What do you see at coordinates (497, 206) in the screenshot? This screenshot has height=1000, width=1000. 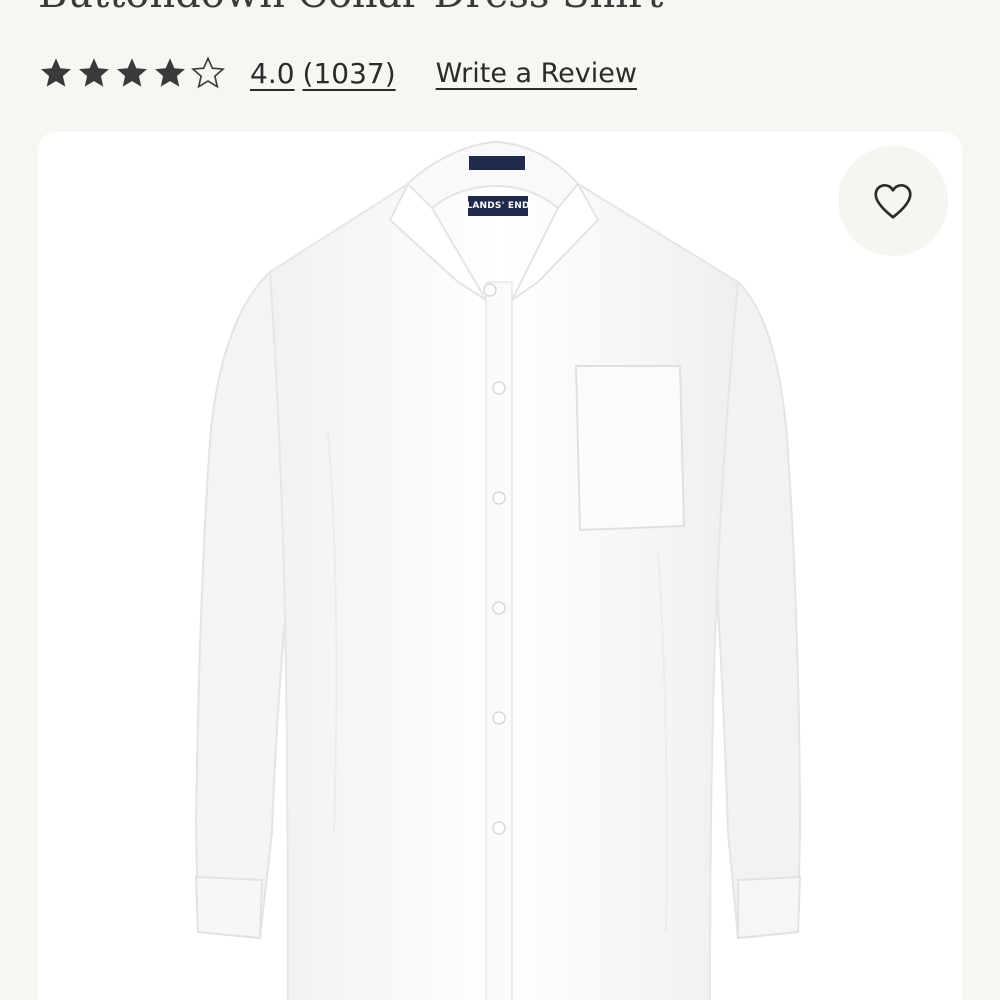 I see `brand-label: LANDS' END` at bounding box center [497, 206].